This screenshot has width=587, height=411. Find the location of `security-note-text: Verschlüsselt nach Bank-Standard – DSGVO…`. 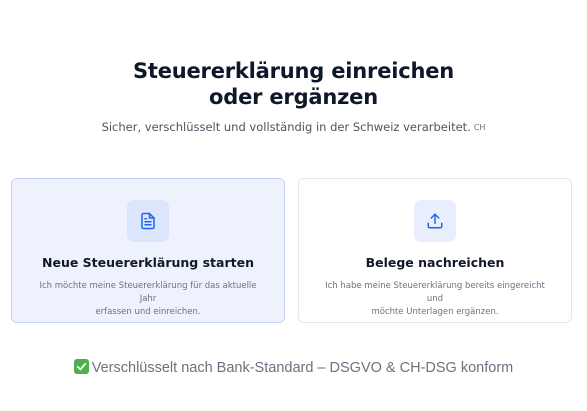

security-note-text: Verschlüsselt nach Bank-Standard – DSGVO… is located at coordinates (302, 368).